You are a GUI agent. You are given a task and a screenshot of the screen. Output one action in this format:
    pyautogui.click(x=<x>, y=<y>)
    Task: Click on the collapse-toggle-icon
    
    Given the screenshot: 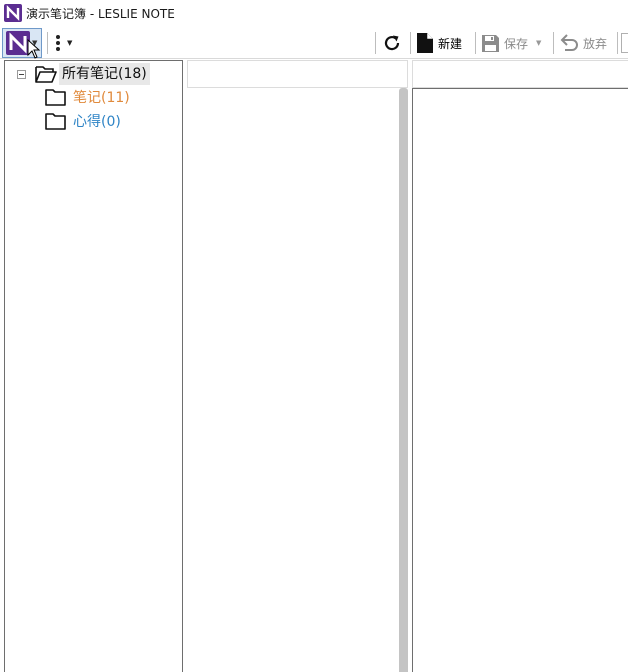 What is the action you would take?
    pyautogui.click(x=21, y=74)
    